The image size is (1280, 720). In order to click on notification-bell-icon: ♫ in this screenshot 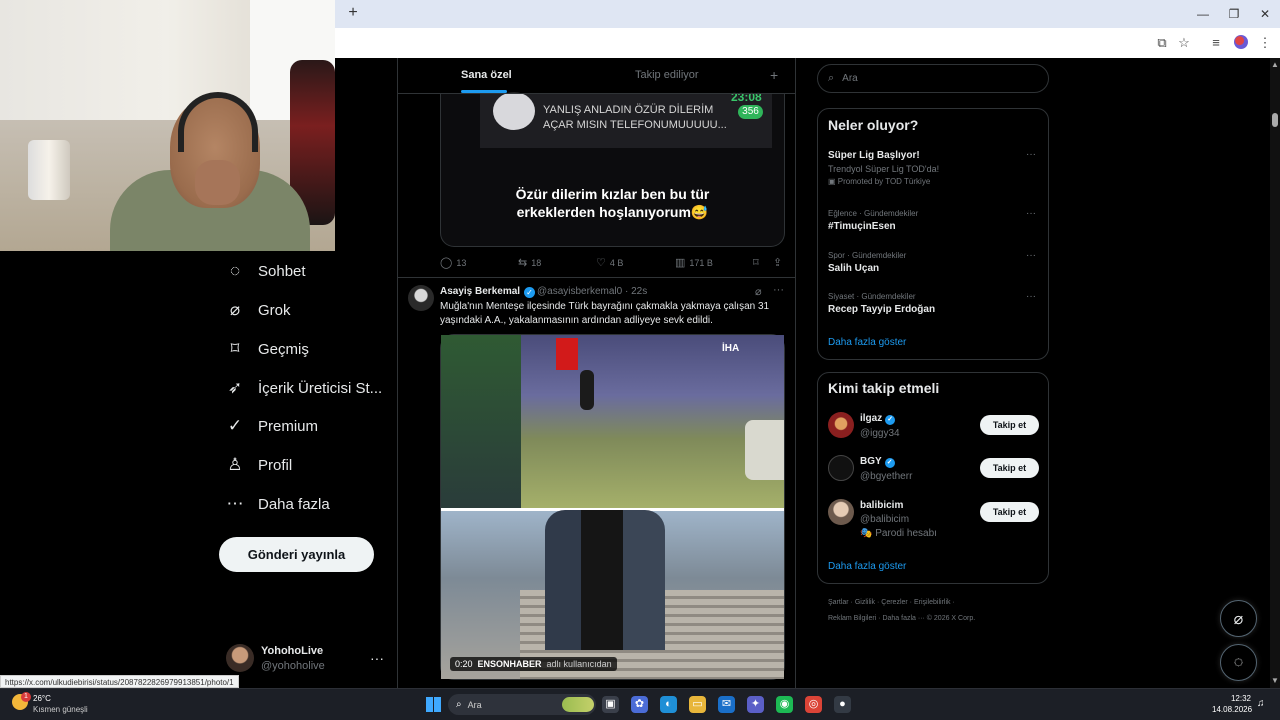, I will do `click(1261, 703)`.